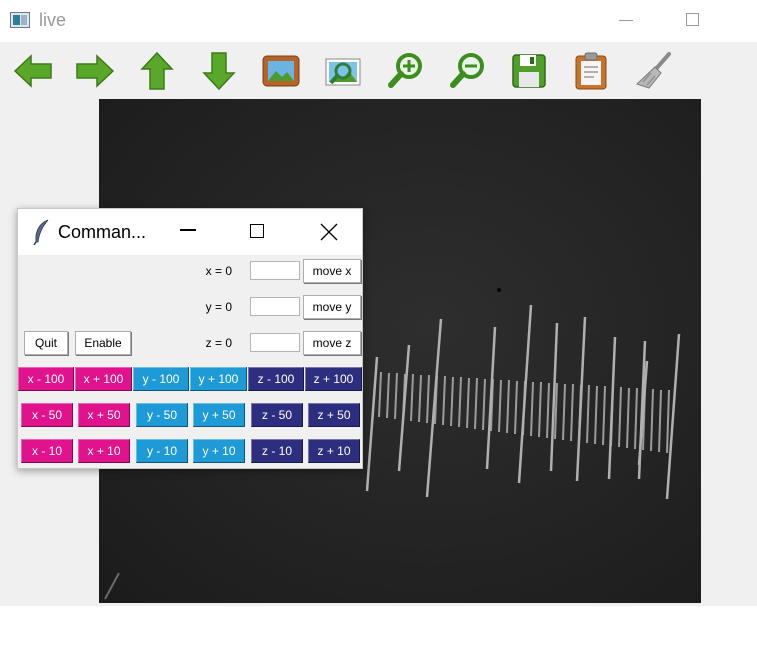 This screenshot has width=757, height=654. What do you see at coordinates (692, 19) in the screenshot?
I see `maximize-button` at bounding box center [692, 19].